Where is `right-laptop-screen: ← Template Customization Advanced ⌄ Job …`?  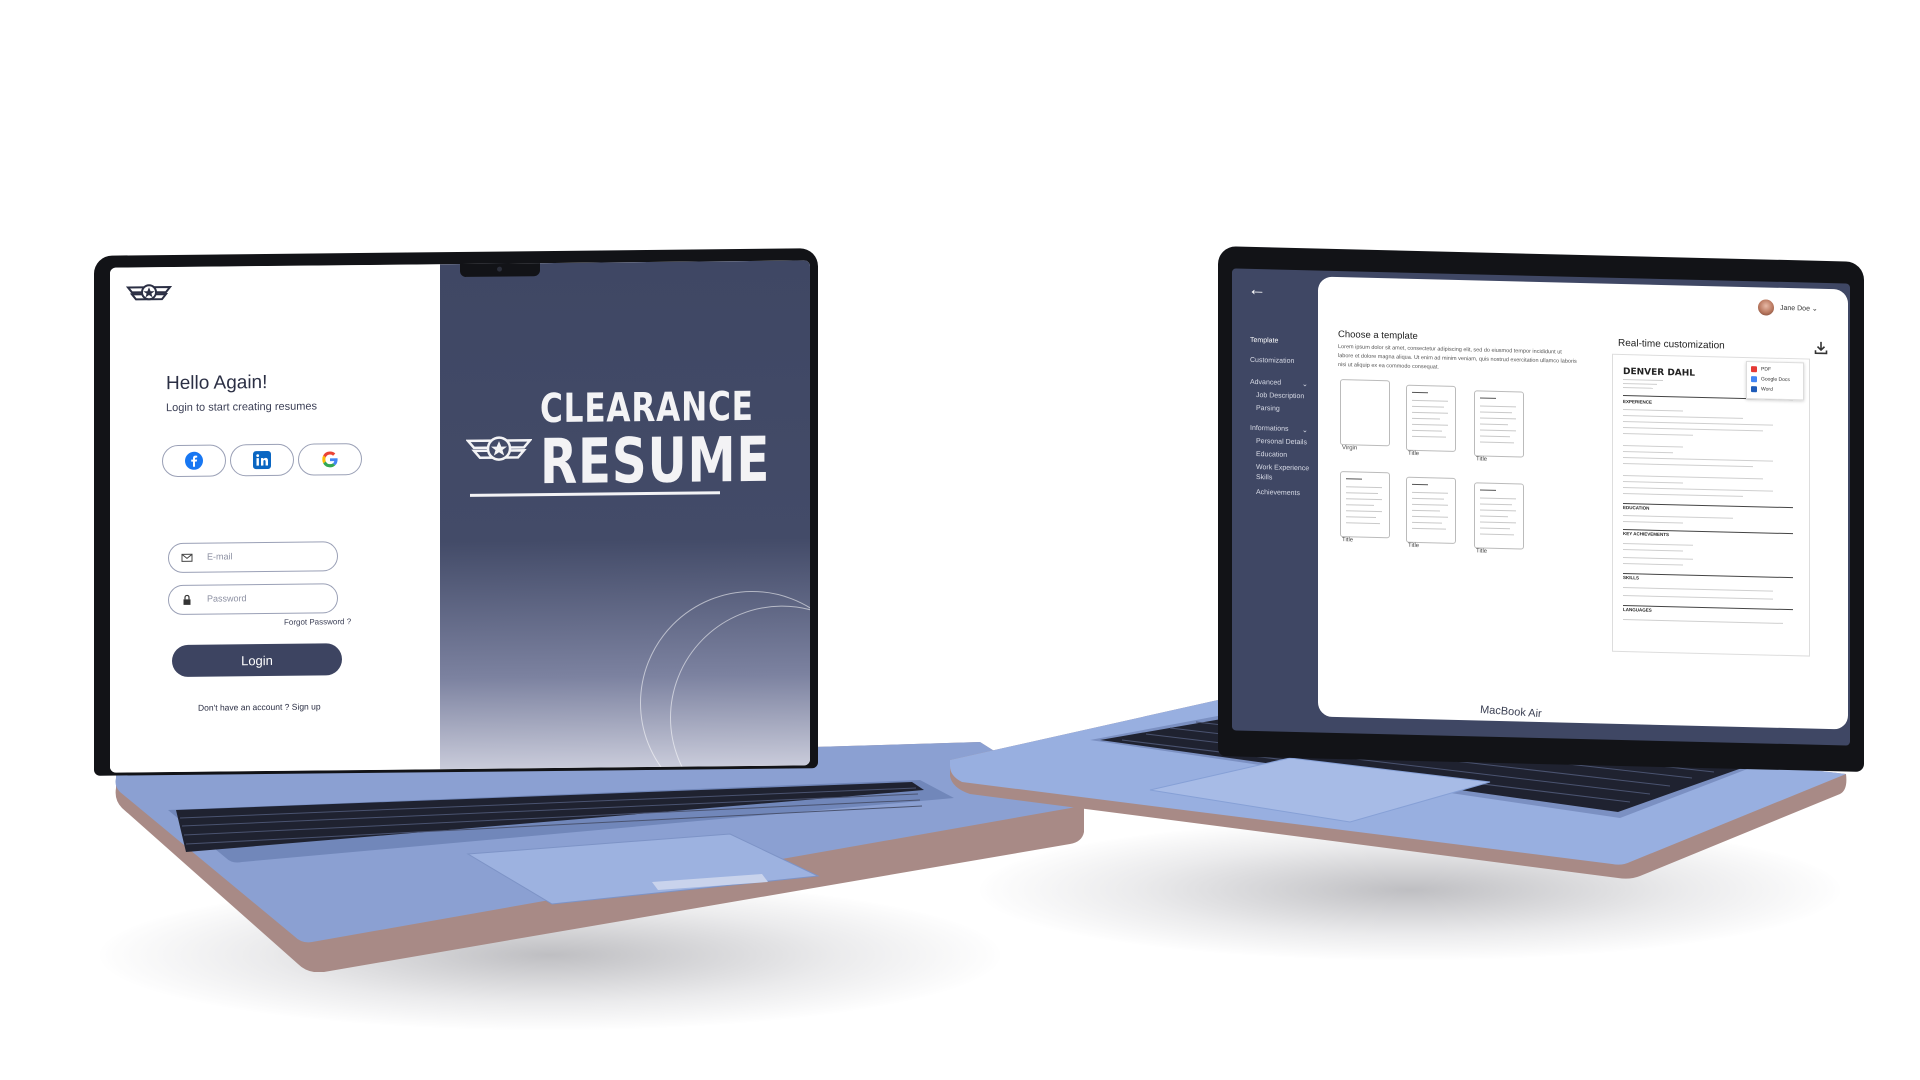 right-laptop-screen: ← Template Customization Advanced ⌄ Job … is located at coordinates (1541, 507).